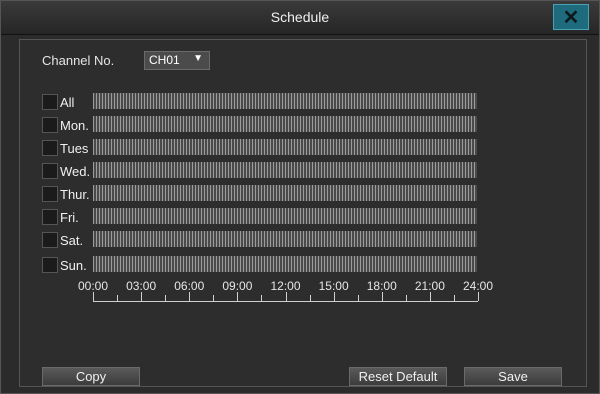 The width and height of the screenshot is (600, 394). What do you see at coordinates (141, 286) in the screenshot?
I see `axis-tick-label: 03:00` at bounding box center [141, 286].